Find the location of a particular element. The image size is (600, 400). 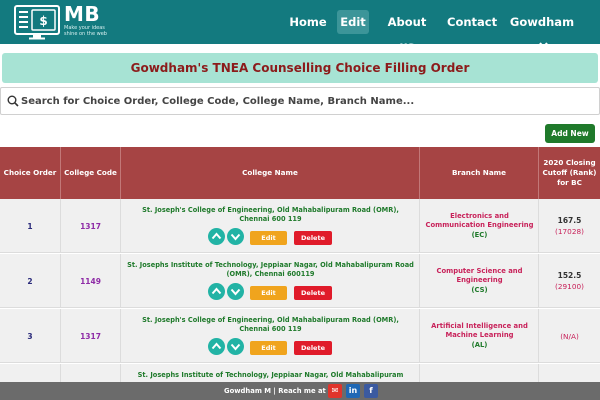

nav-about: About us is located at coordinates (407, 31).